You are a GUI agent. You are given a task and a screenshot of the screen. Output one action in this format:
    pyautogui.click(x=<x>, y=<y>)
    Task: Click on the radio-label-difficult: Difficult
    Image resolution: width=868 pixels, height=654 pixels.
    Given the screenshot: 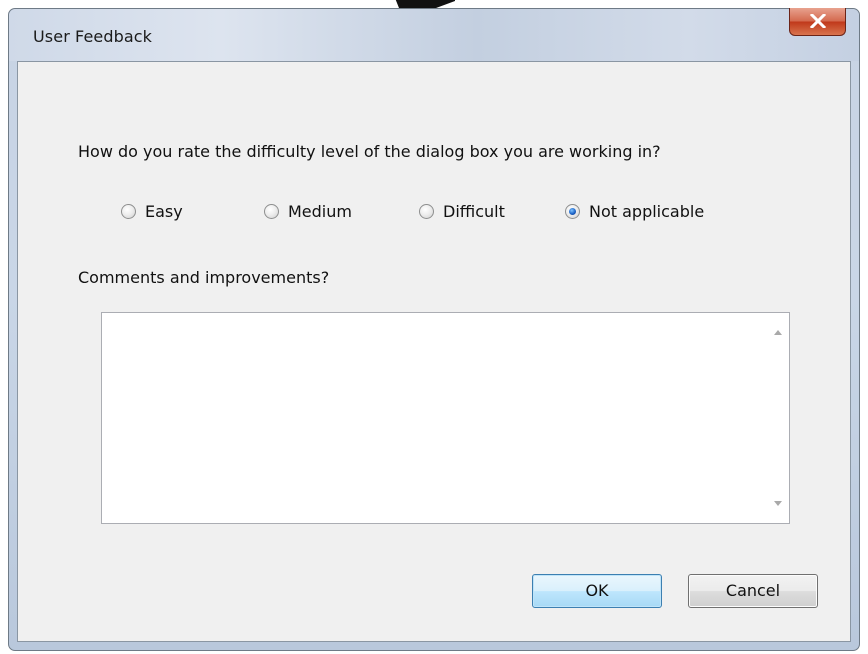 What is the action you would take?
    pyautogui.click(x=474, y=211)
    